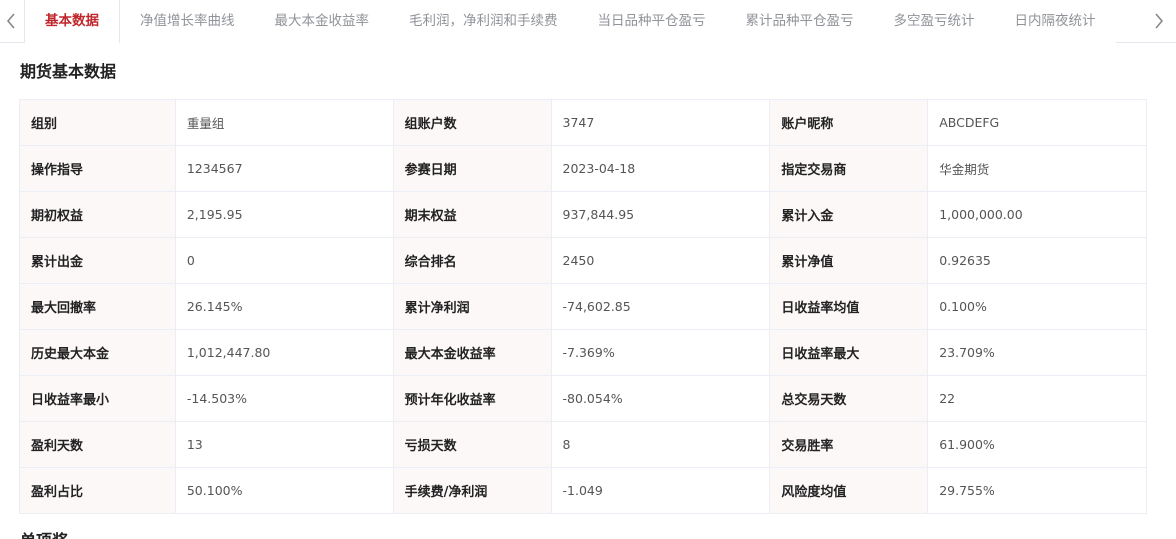 The width and height of the screenshot is (1176, 539). I want to click on field-label: 日收益率最大, so click(849, 352).